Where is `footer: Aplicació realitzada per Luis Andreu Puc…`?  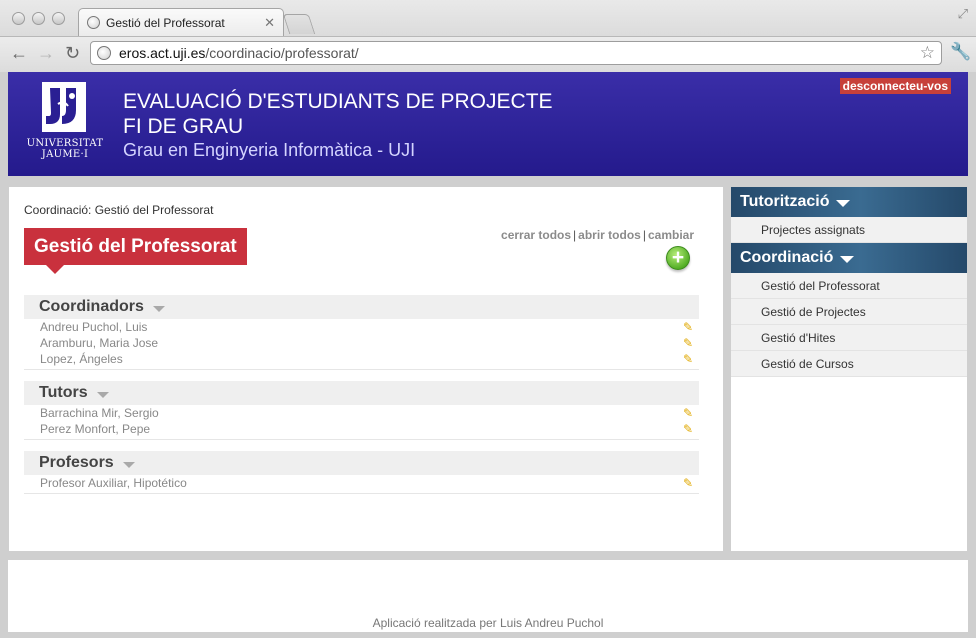
footer: Aplicació realitzada per Luis Andreu Puc… is located at coordinates (488, 596).